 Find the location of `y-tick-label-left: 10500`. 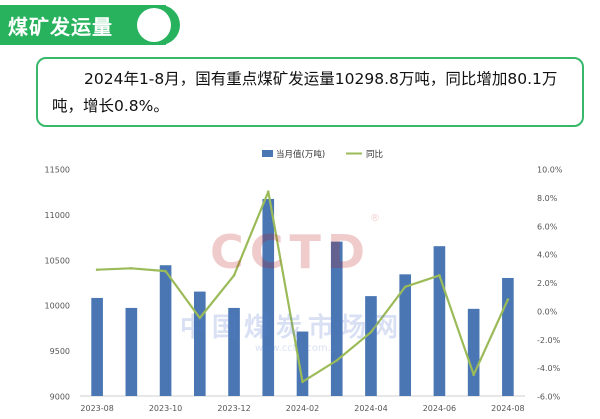

y-tick-label-left: 10500 is located at coordinates (57, 260).